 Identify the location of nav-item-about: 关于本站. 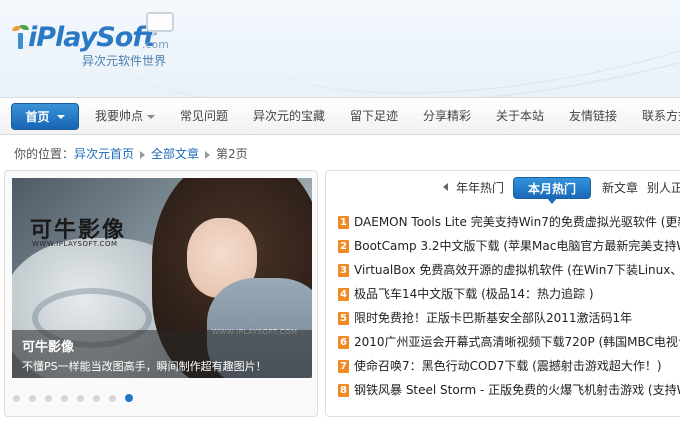
(520, 117).